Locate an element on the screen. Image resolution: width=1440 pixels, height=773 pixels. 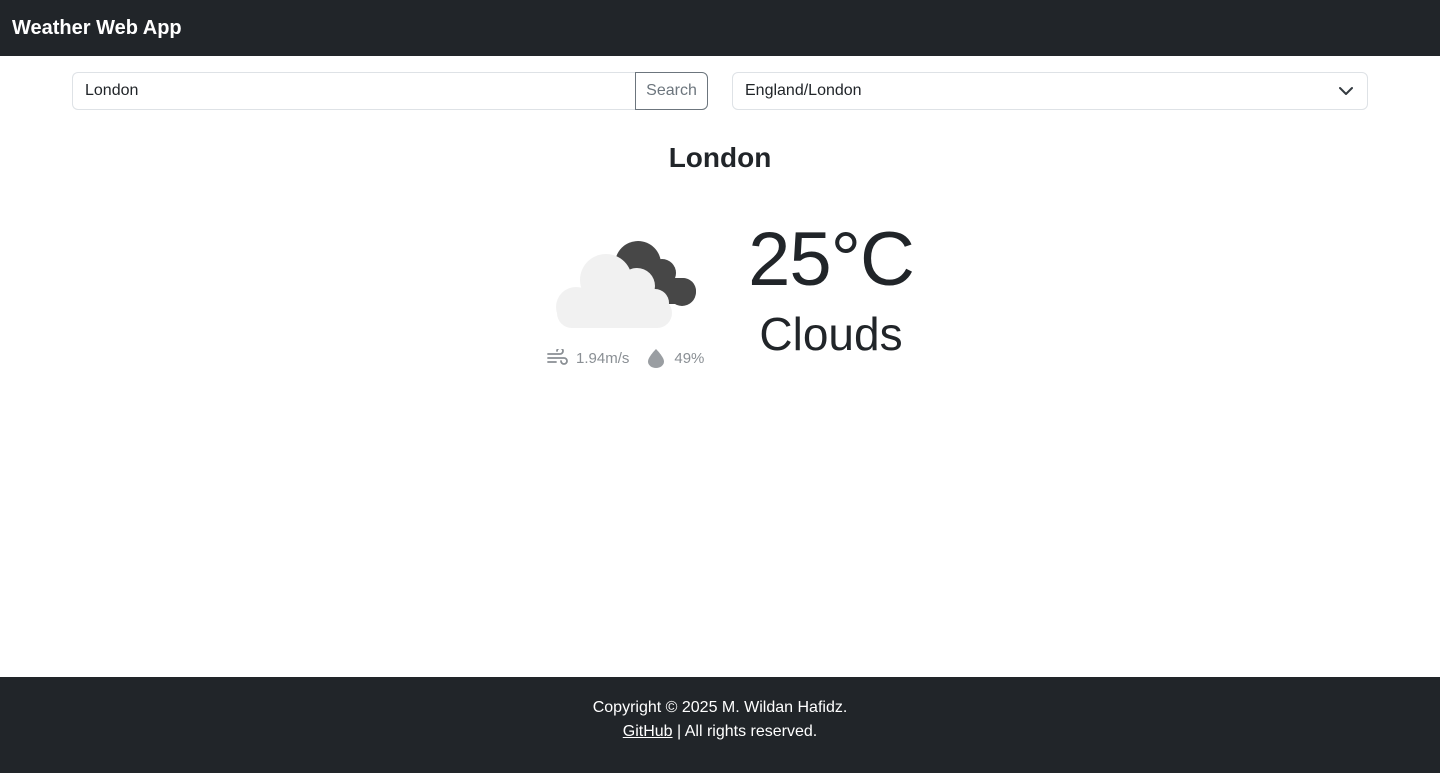
app-brand: Weather Web App is located at coordinates (97, 28).